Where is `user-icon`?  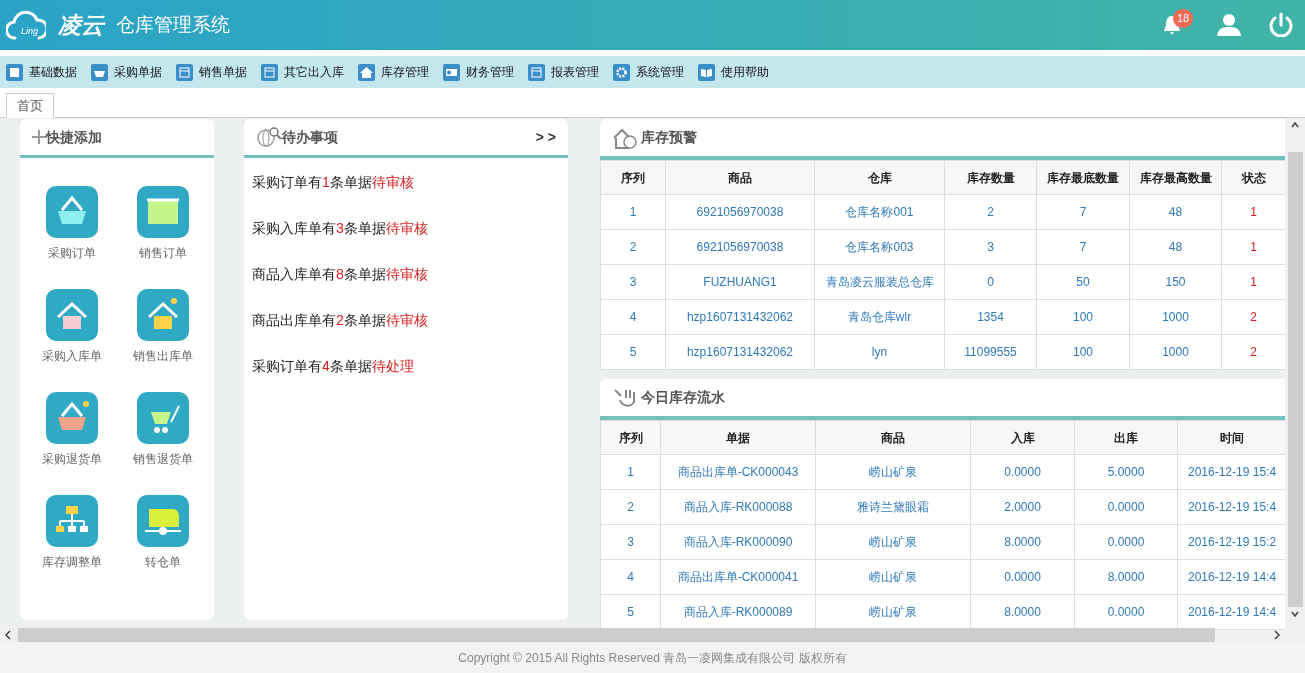
user-icon is located at coordinates (1229, 25).